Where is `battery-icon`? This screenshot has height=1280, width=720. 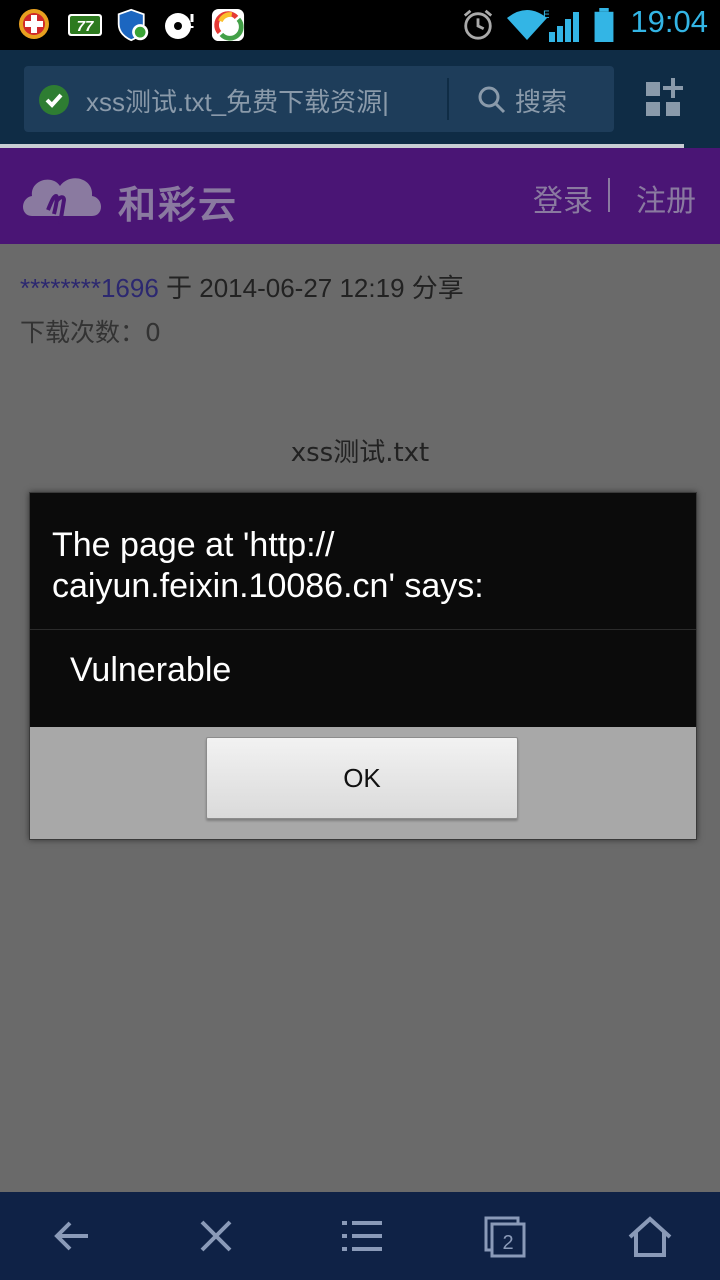
battery-icon is located at coordinates (604, 25).